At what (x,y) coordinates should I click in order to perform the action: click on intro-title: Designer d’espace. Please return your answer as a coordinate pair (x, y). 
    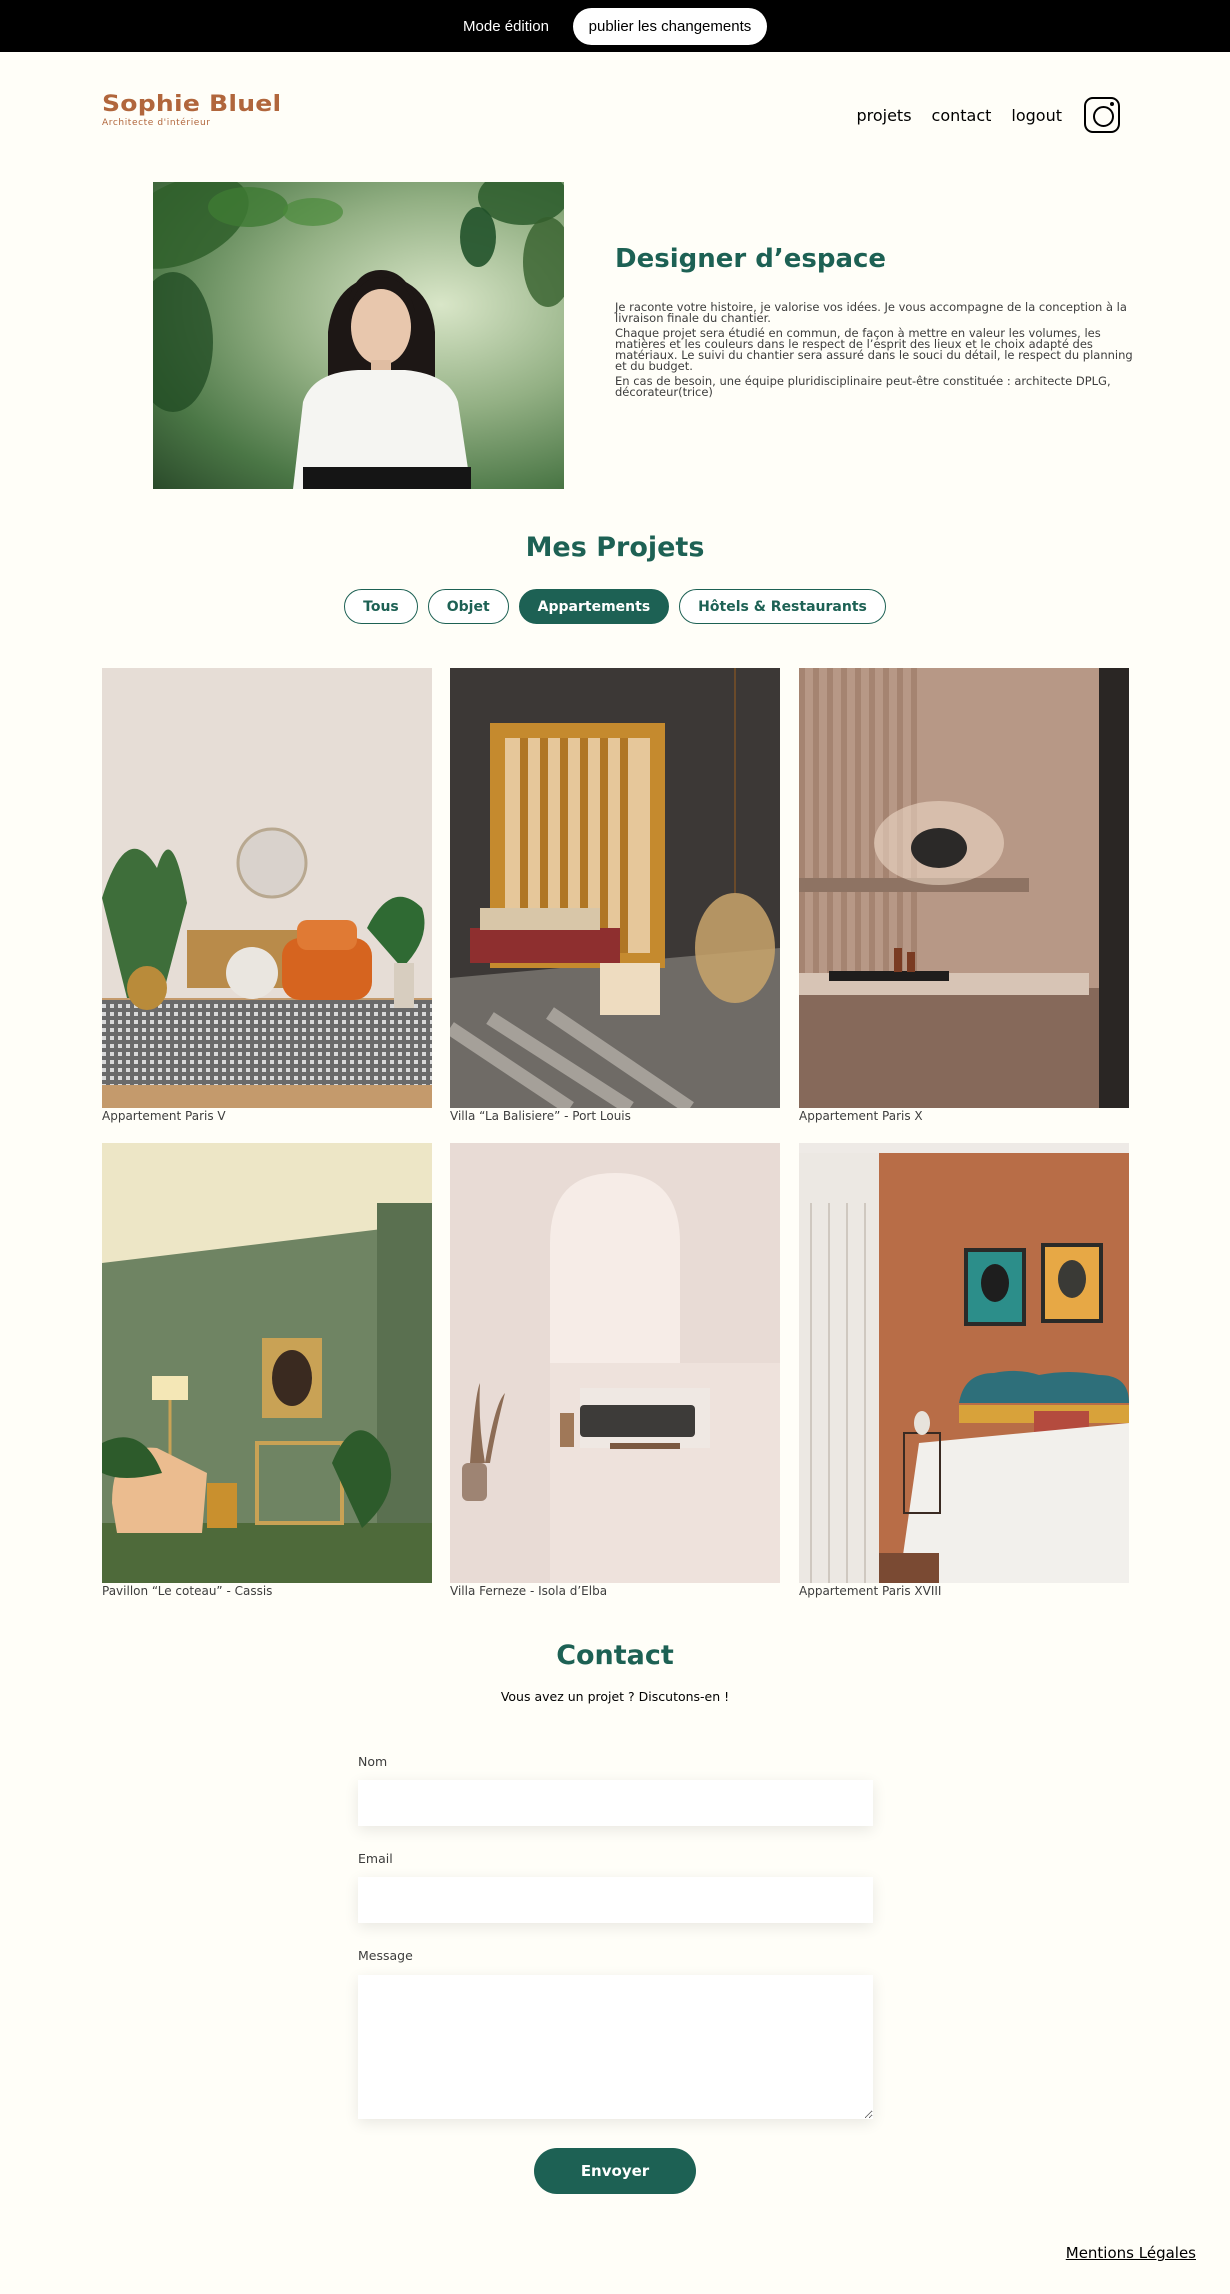
    Looking at the image, I should click on (751, 259).